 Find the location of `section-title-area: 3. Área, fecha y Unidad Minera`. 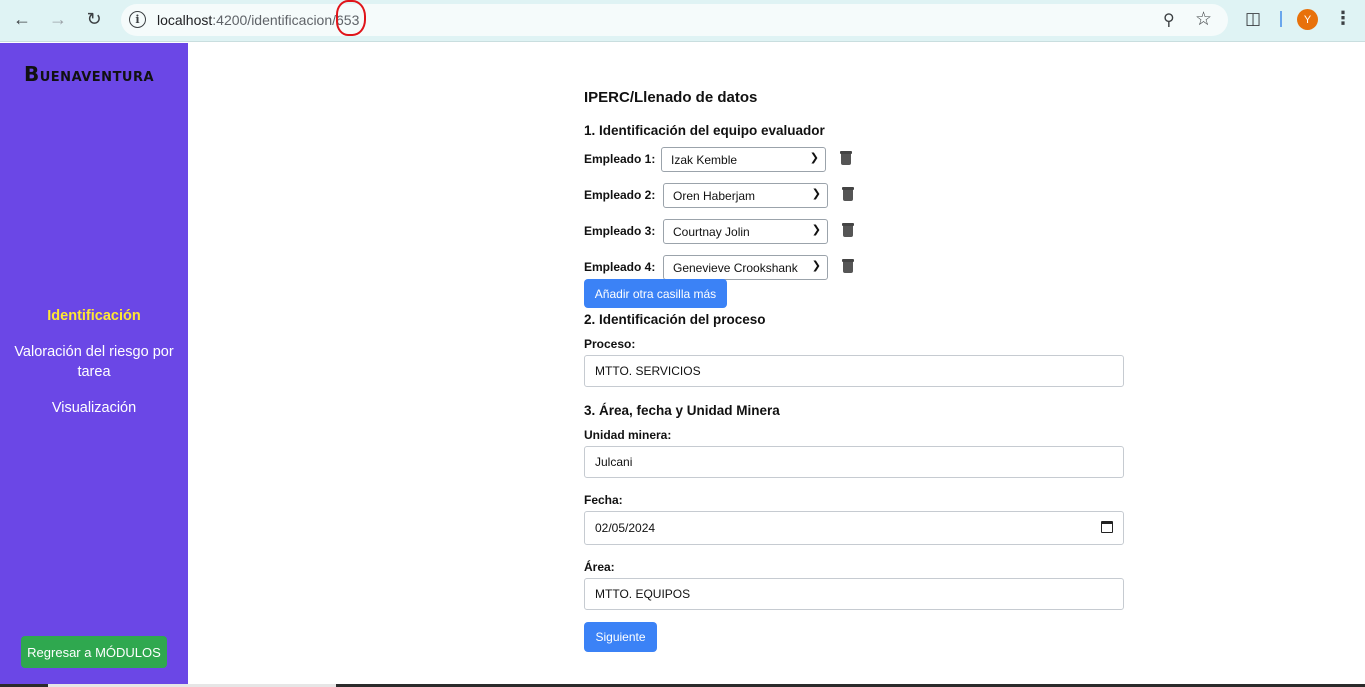

section-title-area: 3. Área, fecha y Unidad Minera is located at coordinates (682, 410).